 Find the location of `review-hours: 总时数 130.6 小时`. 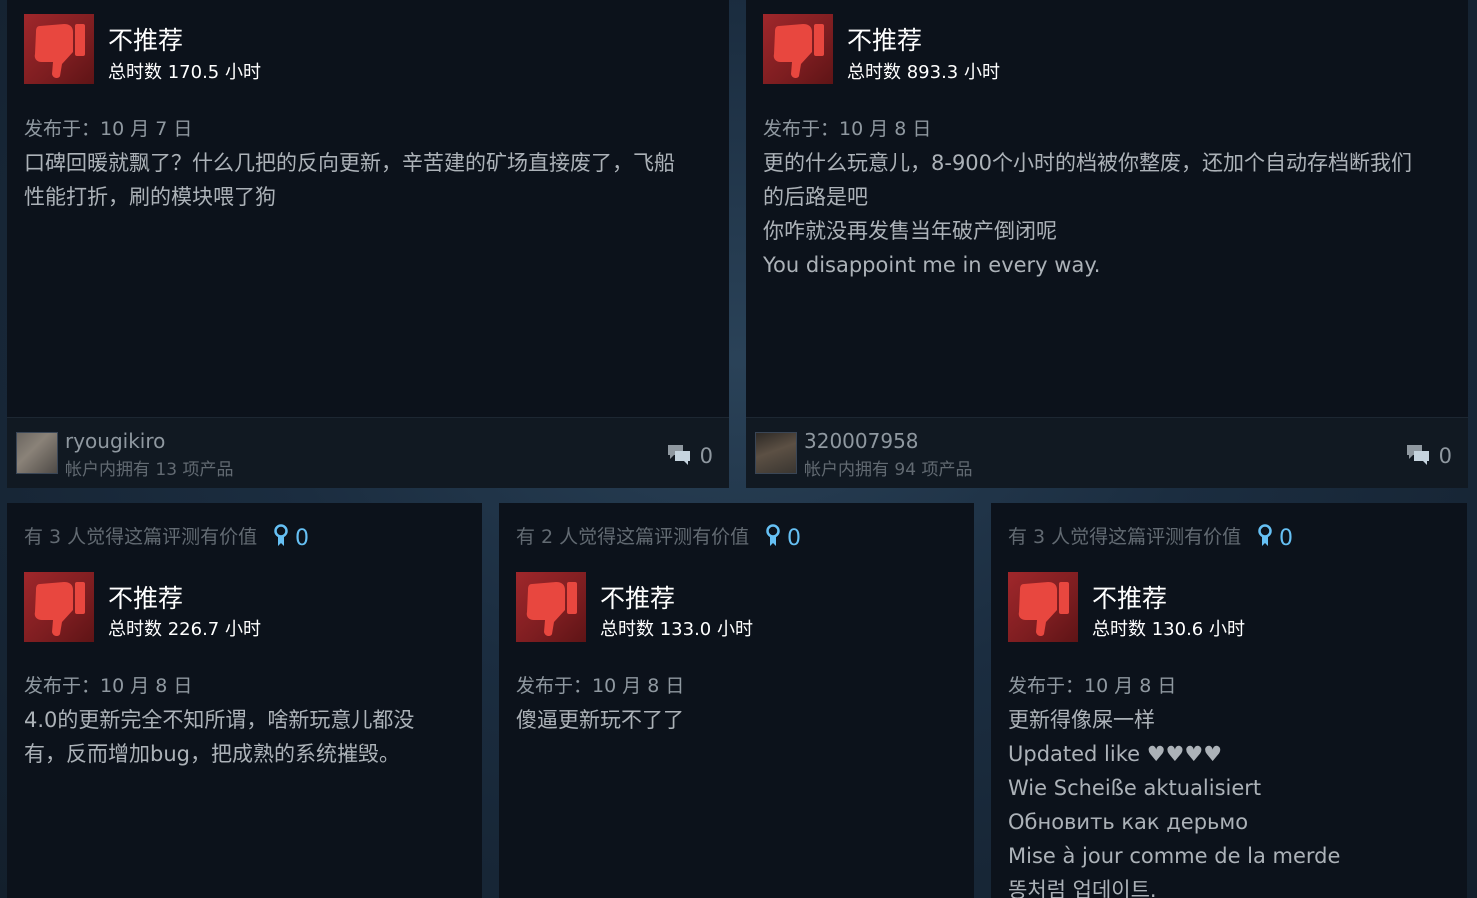

review-hours: 总时数 130.6 小时 is located at coordinates (1168, 629).